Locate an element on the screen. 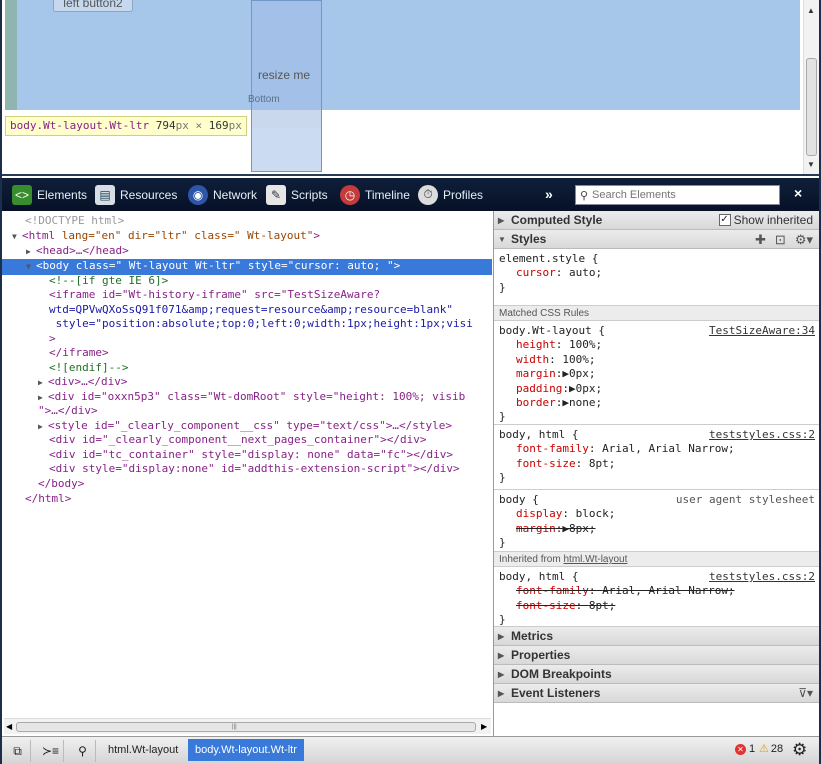 The width and height of the screenshot is (821, 764). filter-icon: ⊽▾ is located at coordinates (805, 693).